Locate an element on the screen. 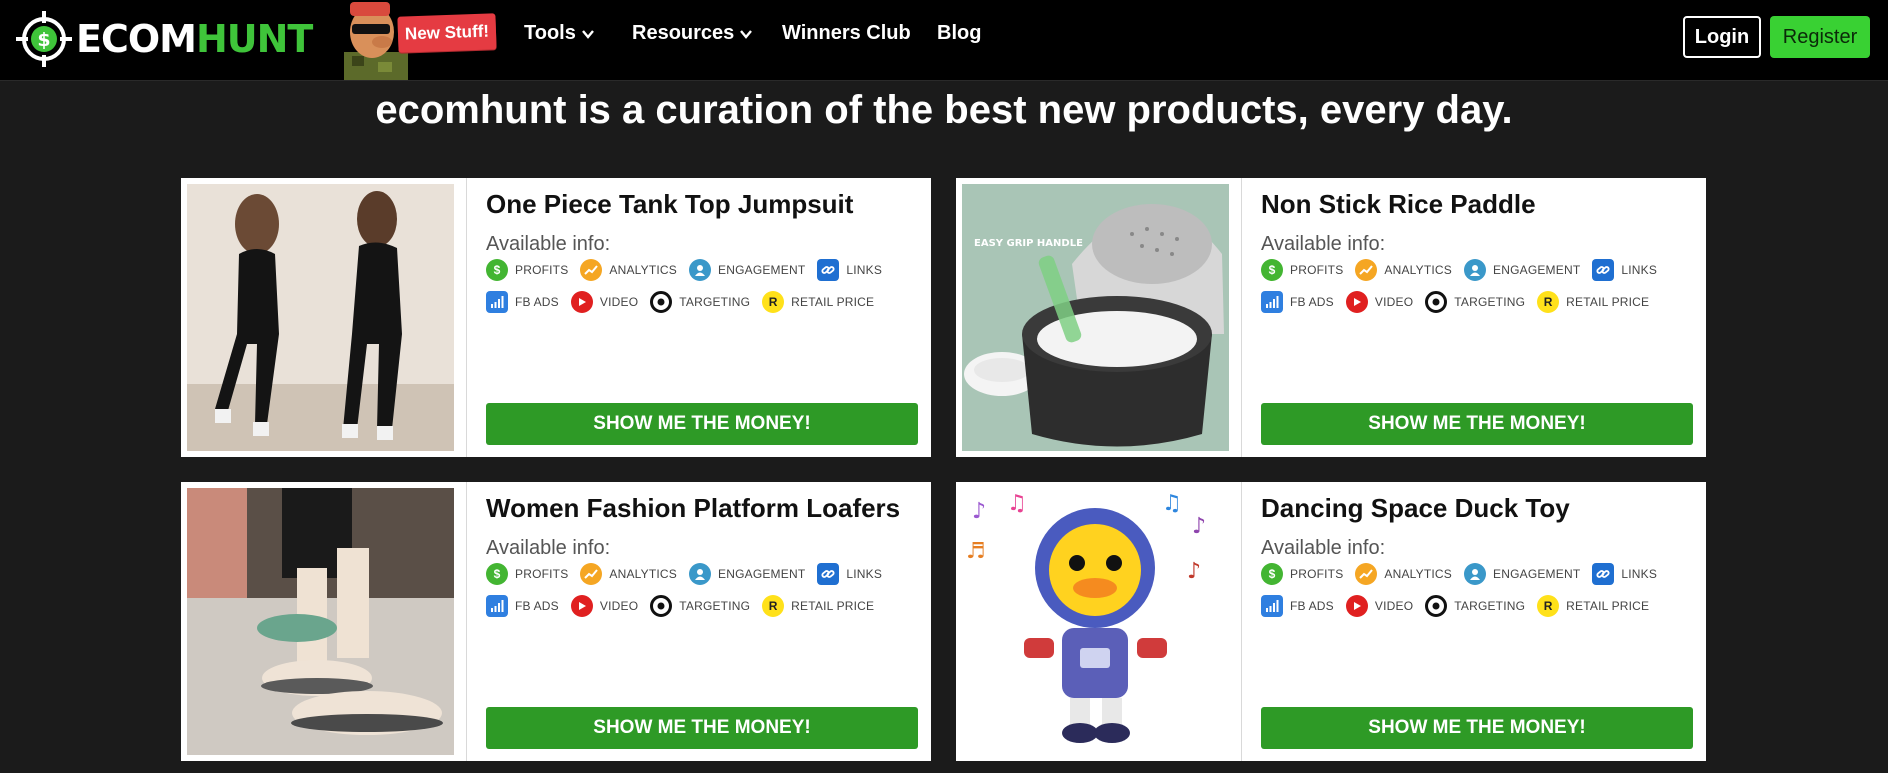 This screenshot has height=773, width=1888. nav-tools-label: Tools is located at coordinates (550, 33).